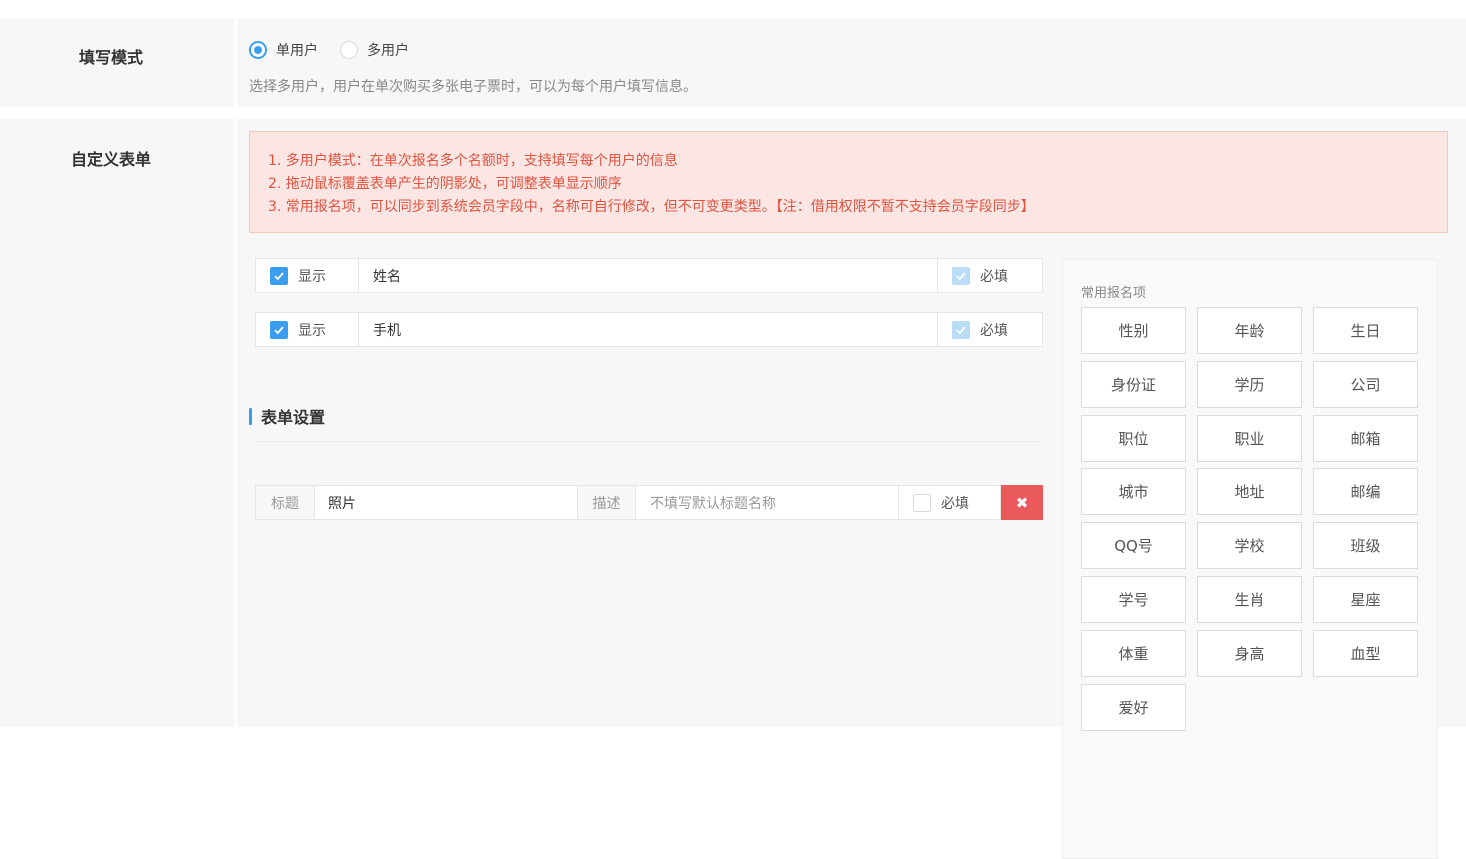  I want to click on photo-field-row: 标题 照片 描述 不填写默认标题名称 必填 ✖, so click(649, 502).